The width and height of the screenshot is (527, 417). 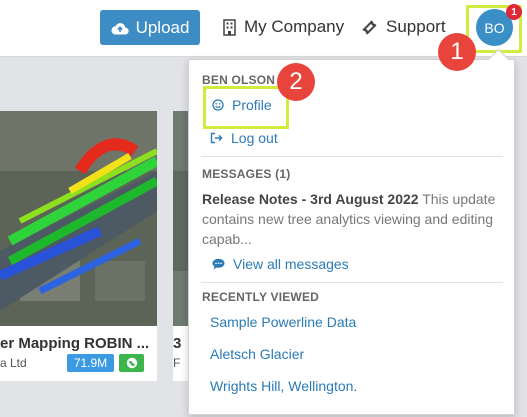 I want to click on sign-out-icon, so click(x=216, y=138).